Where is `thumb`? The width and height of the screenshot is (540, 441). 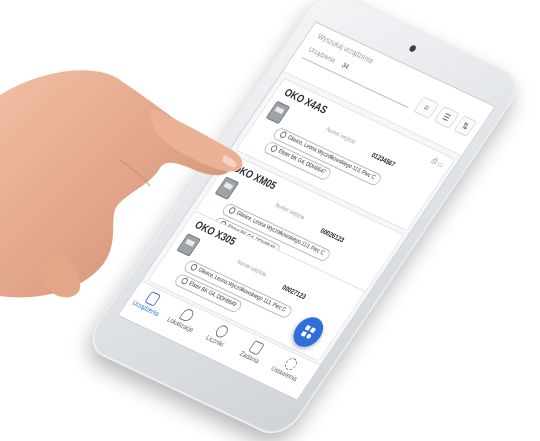
thumb is located at coordinates (60, 274).